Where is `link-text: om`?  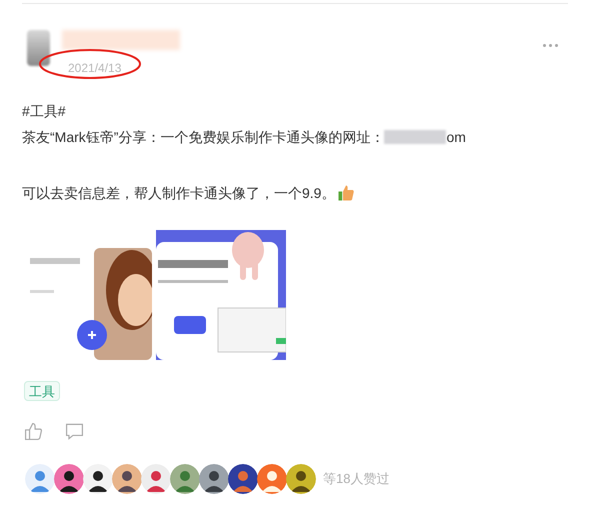
link-text: om is located at coordinates (456, 137).